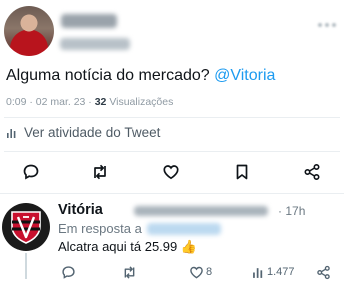 This screenshot has width=344, height=282. I want to click on tweet-meta: 0:09 · 02 mar. 23 · 32 Visualizações, so click(89, 102).